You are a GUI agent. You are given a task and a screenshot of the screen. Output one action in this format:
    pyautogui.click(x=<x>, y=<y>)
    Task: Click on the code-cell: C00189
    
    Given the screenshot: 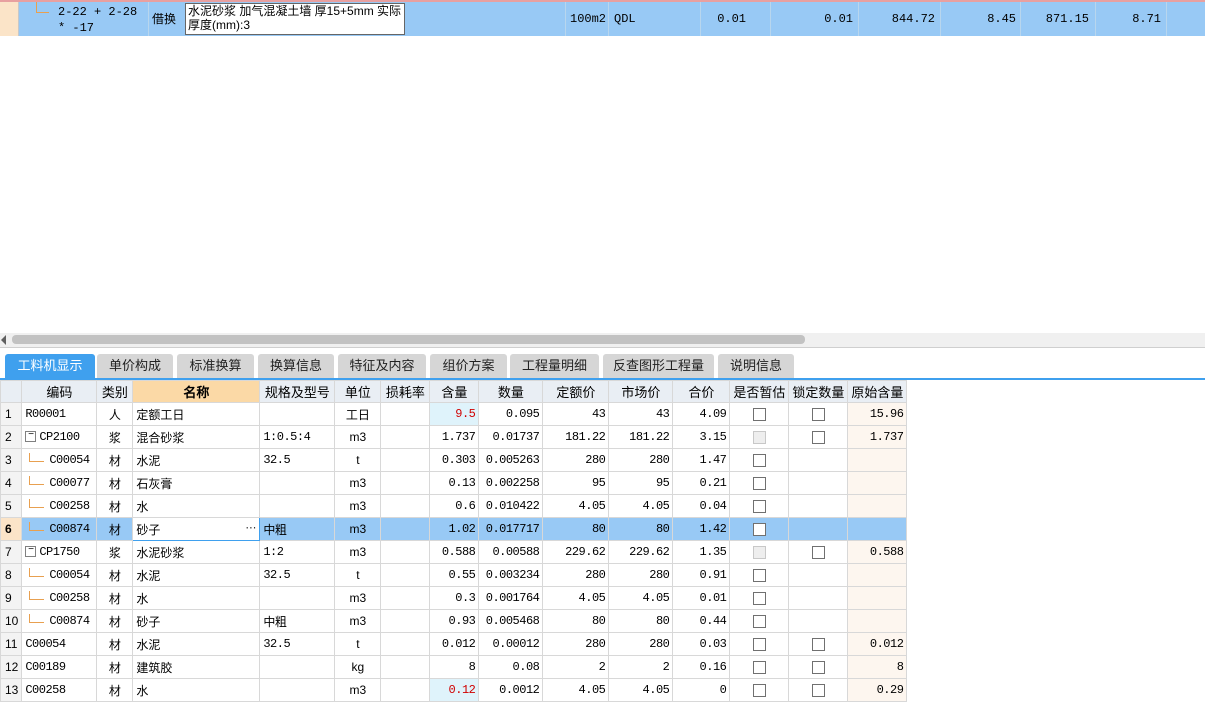 What is the action you would take?
    pyautogui.click(x=59, y=667)
    